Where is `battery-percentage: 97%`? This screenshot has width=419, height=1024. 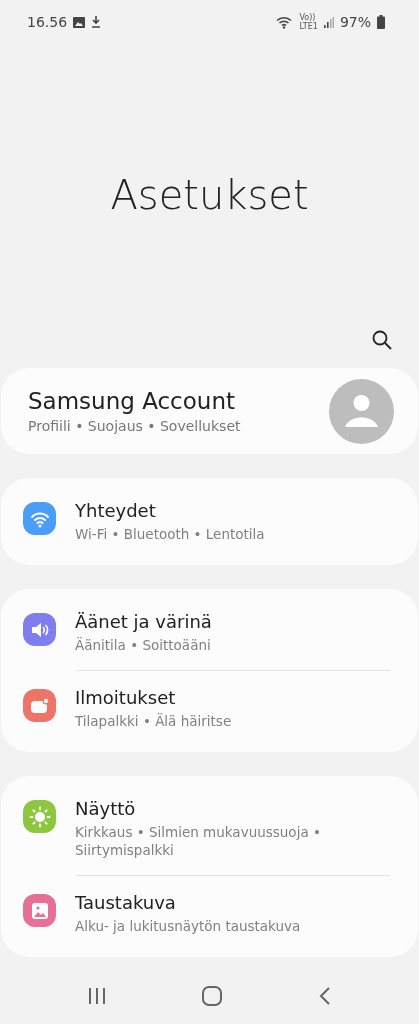 battery-percentage: 97% is located at coordinates (355, 22).